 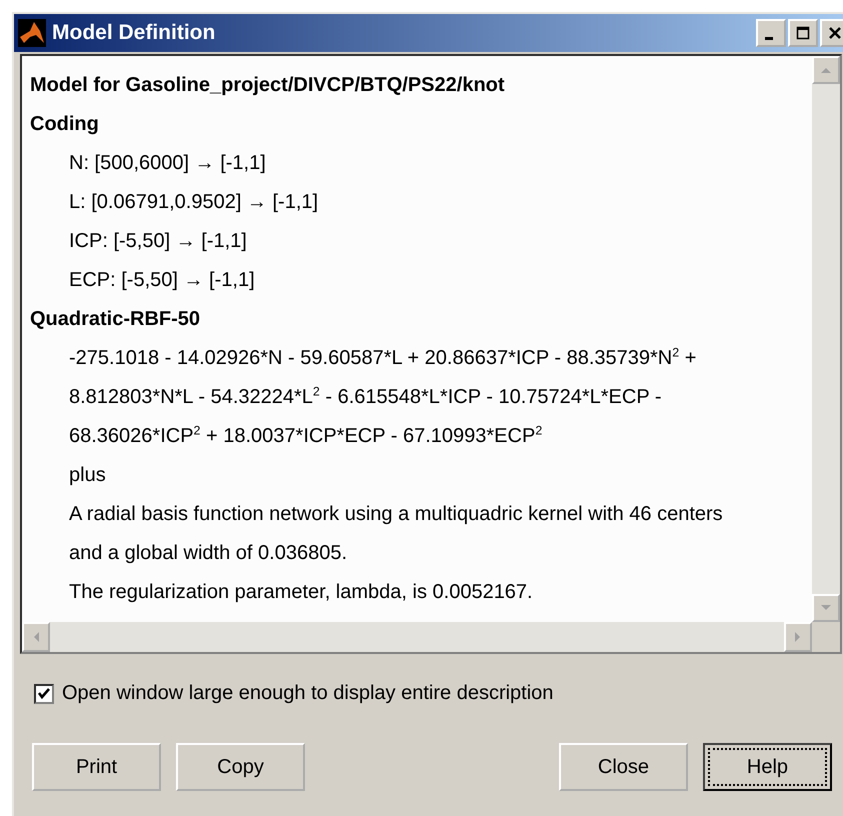 I want to click on description-line: ECP: [-5,50] → [-1,1], so click(x=162, y=280).